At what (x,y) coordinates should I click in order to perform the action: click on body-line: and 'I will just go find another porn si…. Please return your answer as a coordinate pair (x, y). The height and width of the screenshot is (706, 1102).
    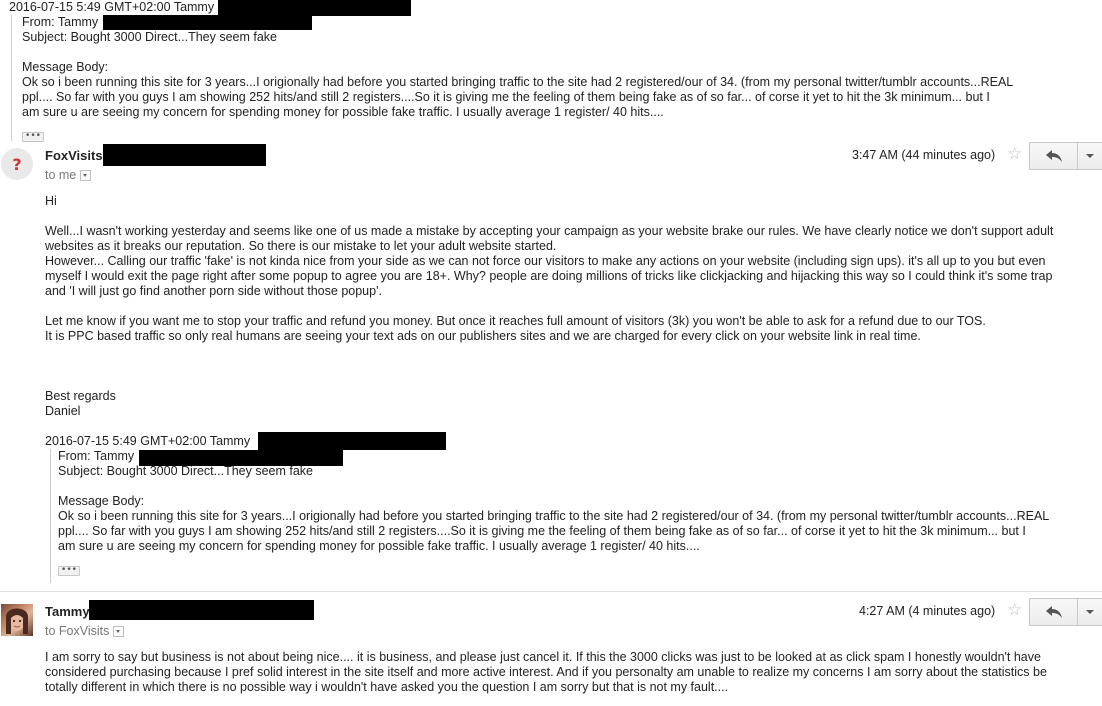
    Looking at the image, I should click on (213, 291).